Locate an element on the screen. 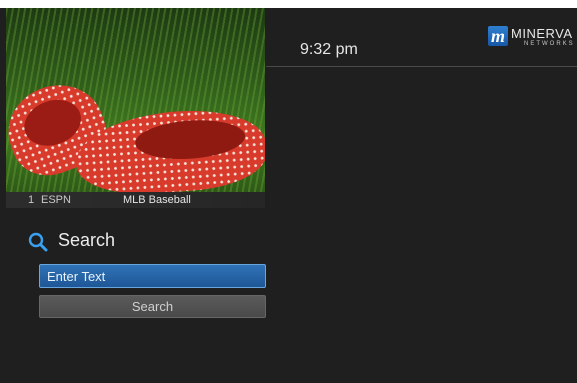  channel-network: ESPN is located at coordinates (56, 200).